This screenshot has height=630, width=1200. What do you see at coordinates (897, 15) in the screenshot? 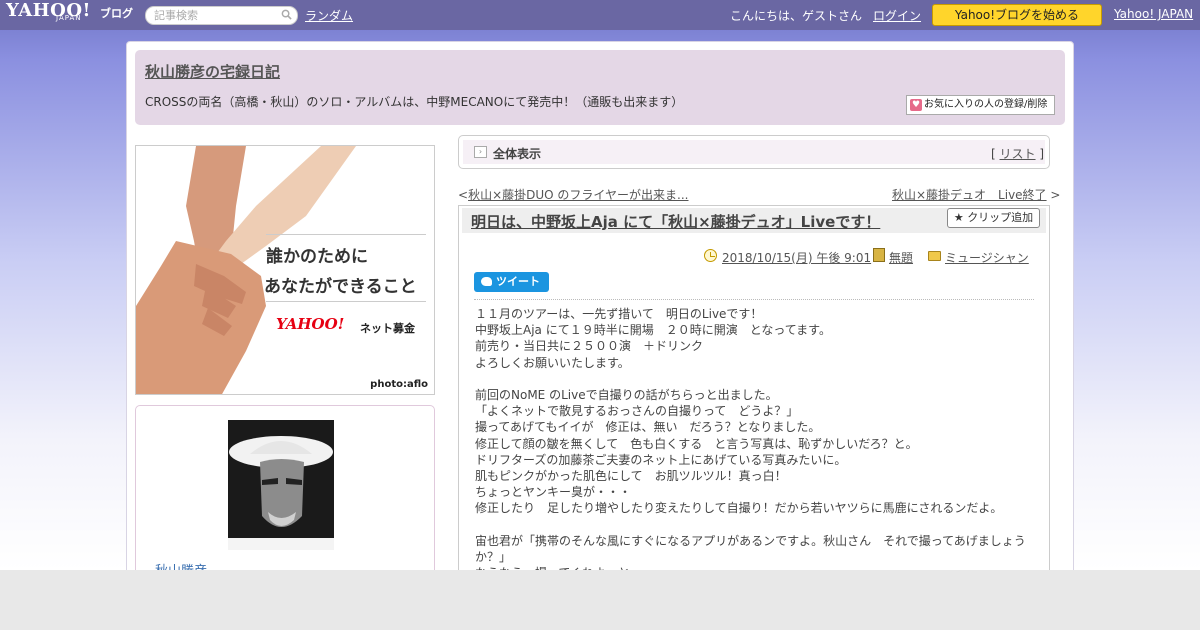
I see `login-link: ログイン` at bounding box center [897, 15].